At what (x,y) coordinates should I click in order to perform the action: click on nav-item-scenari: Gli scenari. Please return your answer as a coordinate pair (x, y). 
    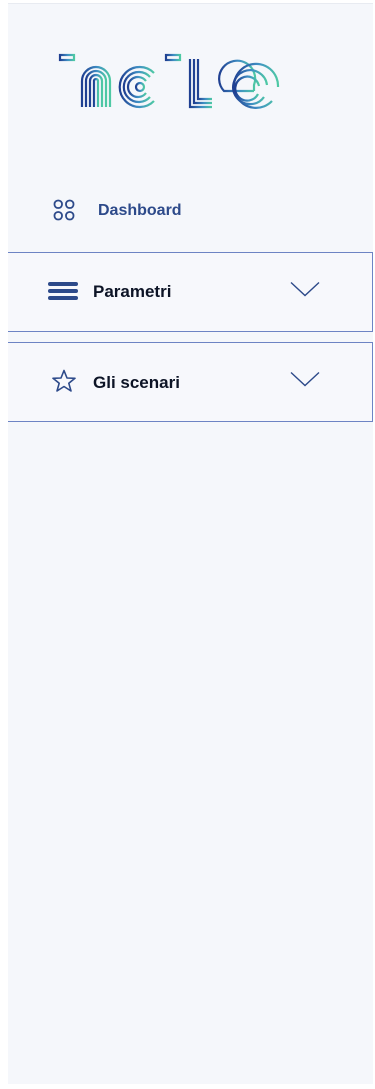
    Looking at the image, I should click on (190, 382).